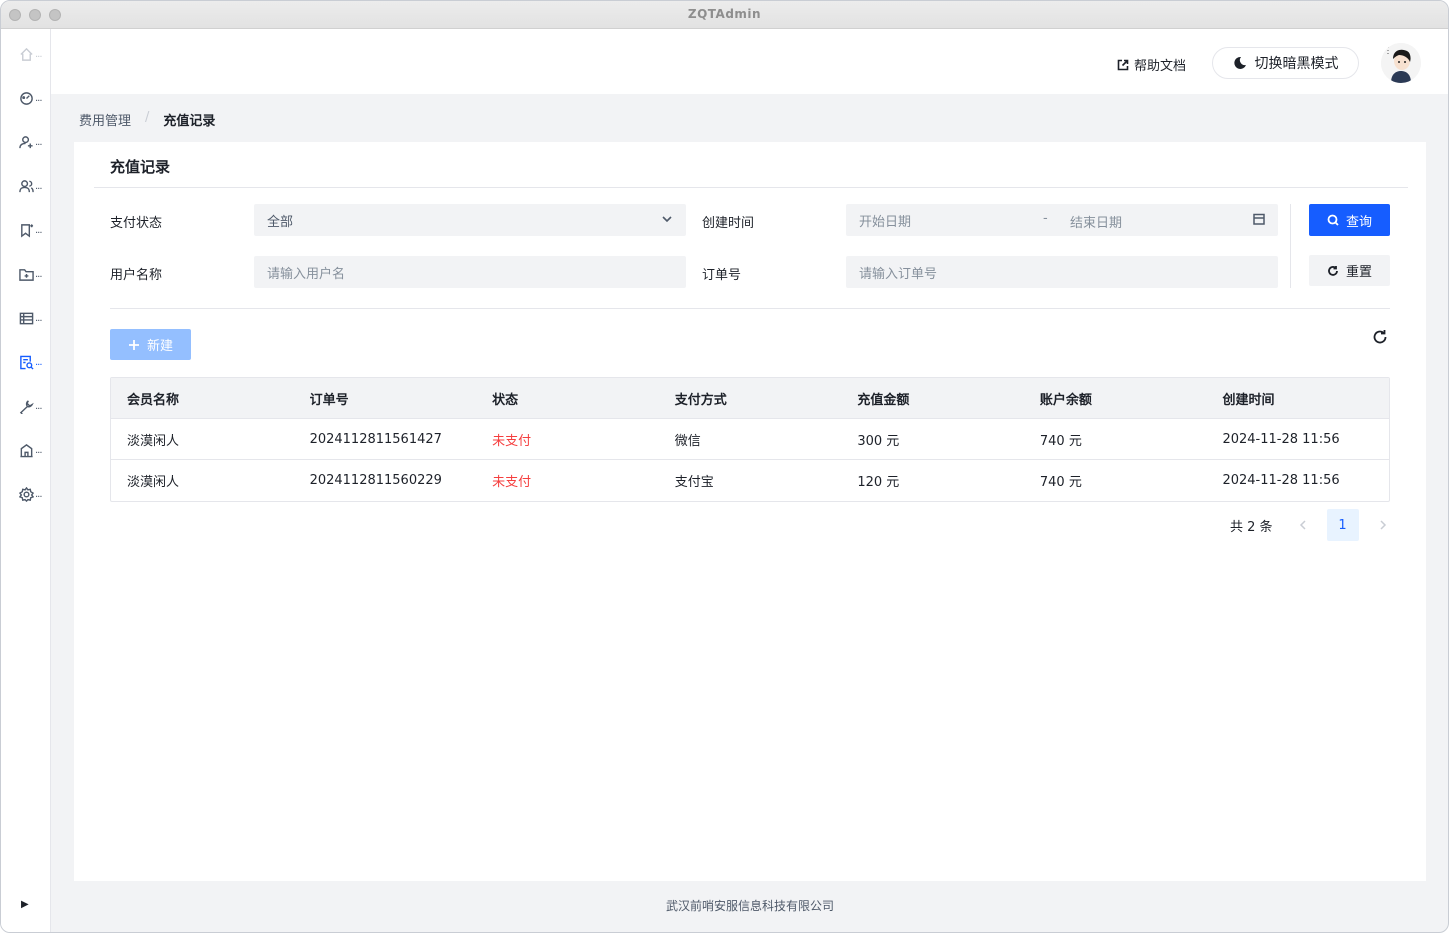  I want to click on next-page-button, so click(1383, 525).